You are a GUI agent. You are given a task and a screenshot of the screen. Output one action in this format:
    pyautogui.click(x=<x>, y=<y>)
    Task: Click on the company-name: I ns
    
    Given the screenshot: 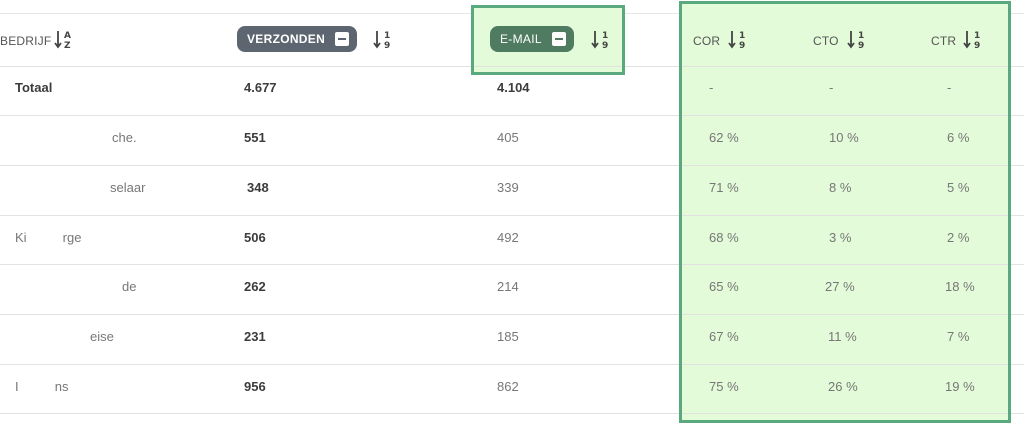 What is the action you would take?
    pyautogui.click(x=42, y=386)
    